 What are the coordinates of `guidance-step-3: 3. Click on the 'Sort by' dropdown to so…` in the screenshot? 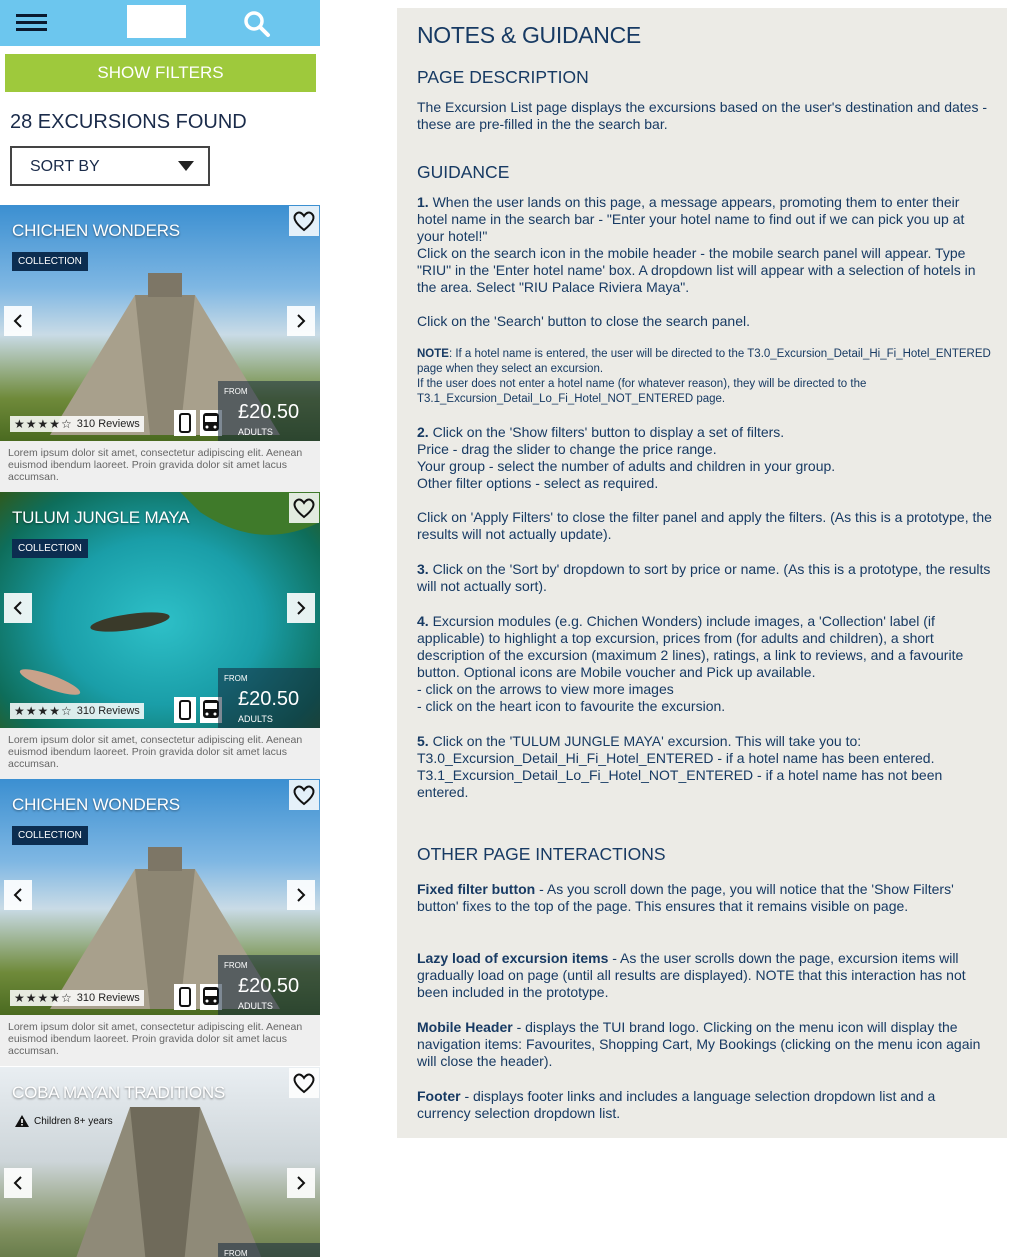 It's located at (704, 578).